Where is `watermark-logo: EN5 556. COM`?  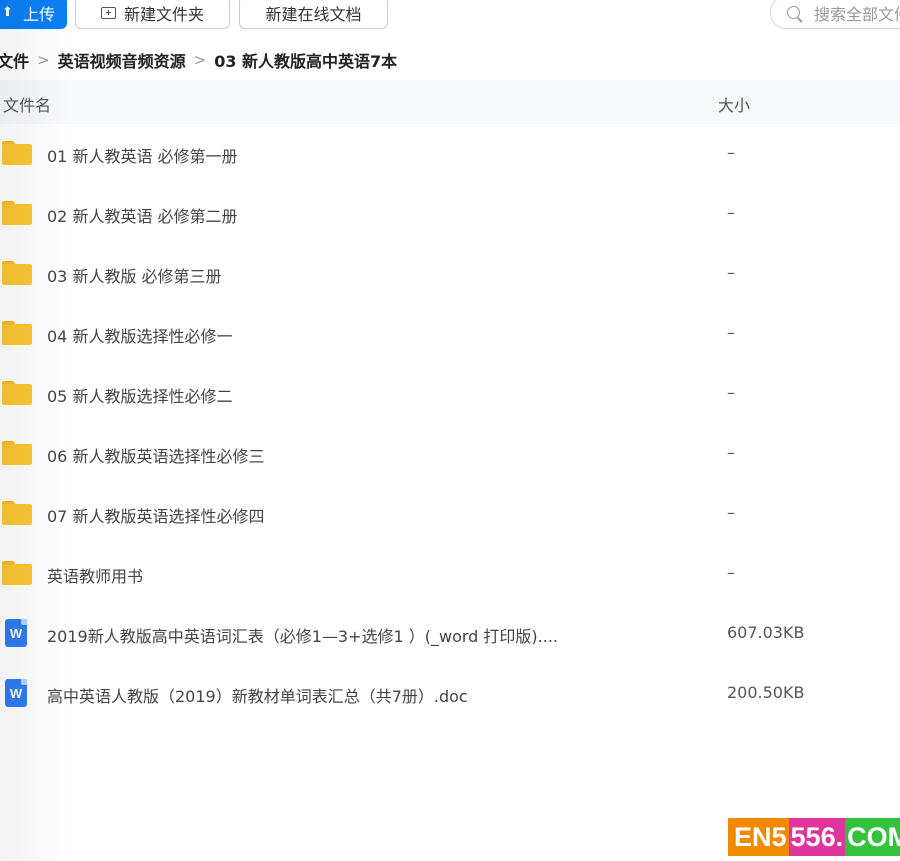 watermark-logo: EN5 556. COM is located at coordinates (814, 837).